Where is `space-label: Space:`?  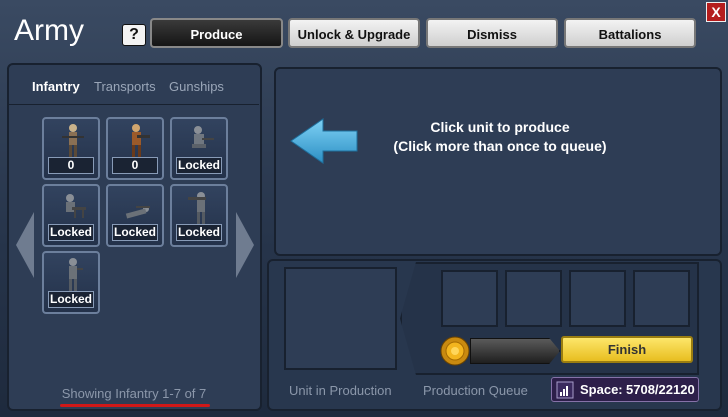
space-label: Space: is located at coordinates (601, 389).